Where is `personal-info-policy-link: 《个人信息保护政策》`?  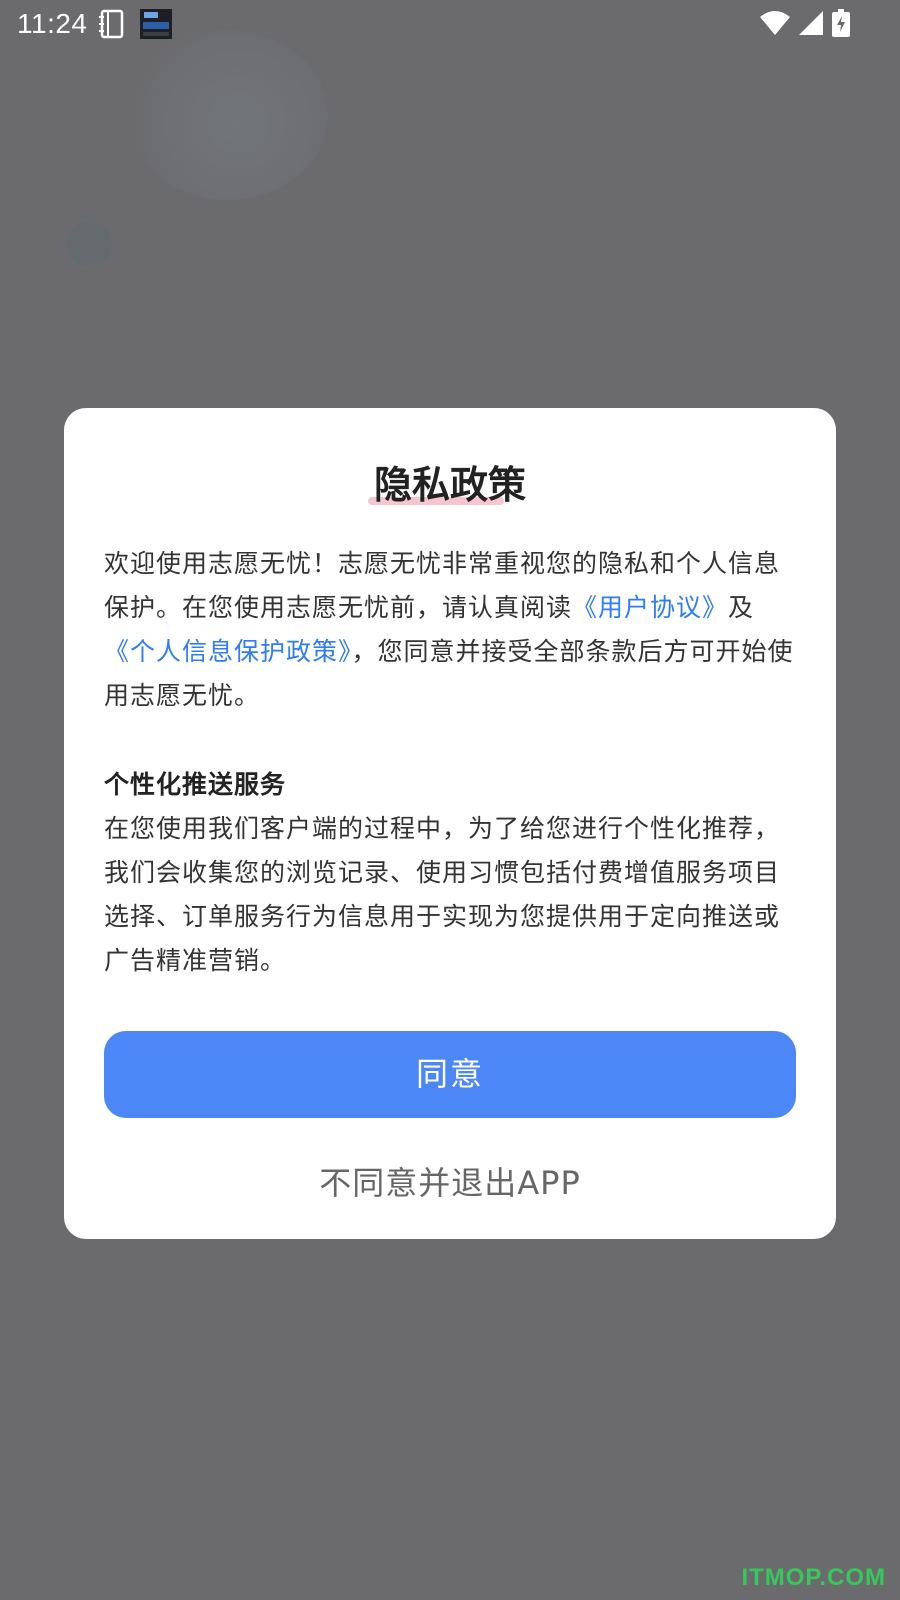 personal-info-policy-link: 《个人信息保护政策》 is located at coordinates (228, 651).